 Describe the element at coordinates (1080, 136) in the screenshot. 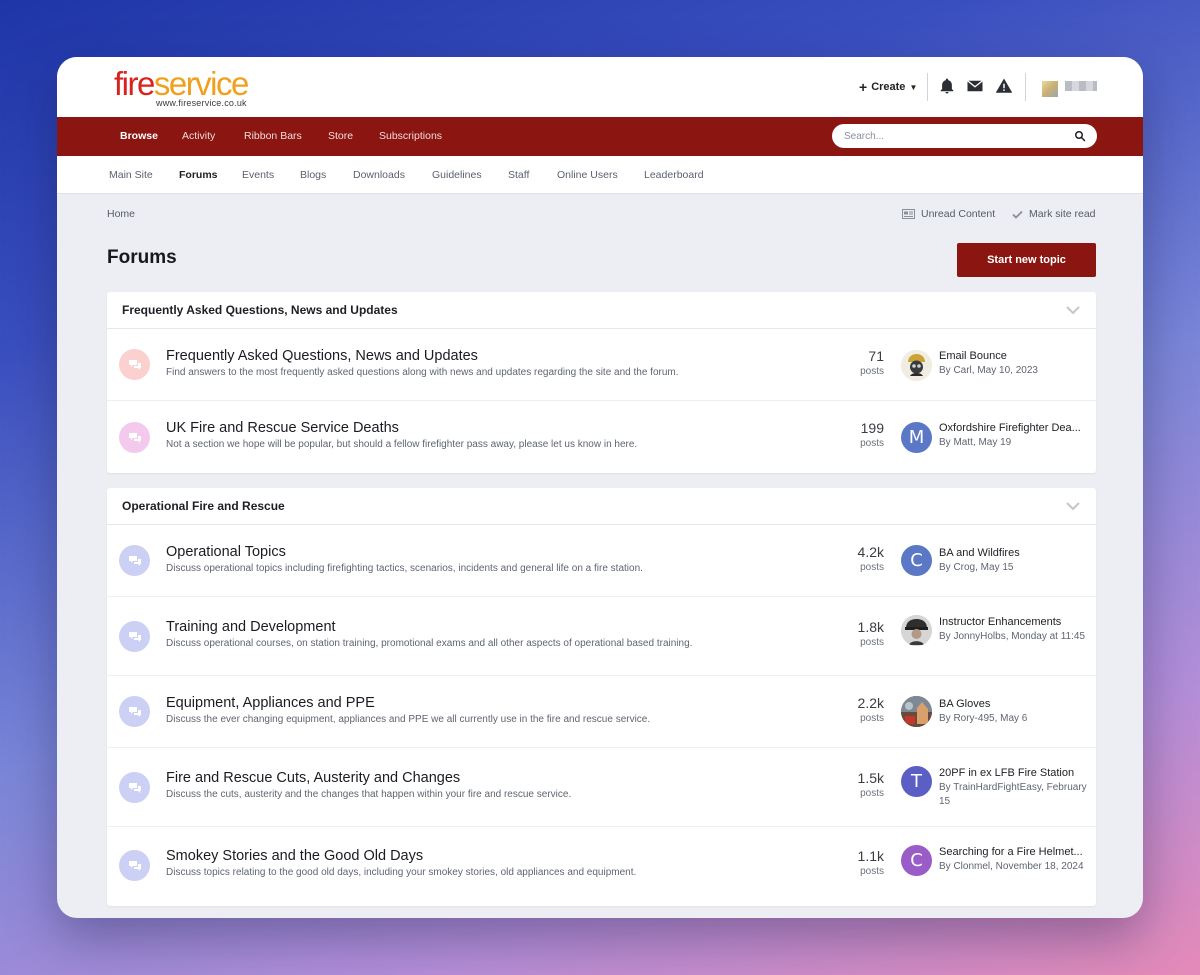

I see `search-icon` at that location.